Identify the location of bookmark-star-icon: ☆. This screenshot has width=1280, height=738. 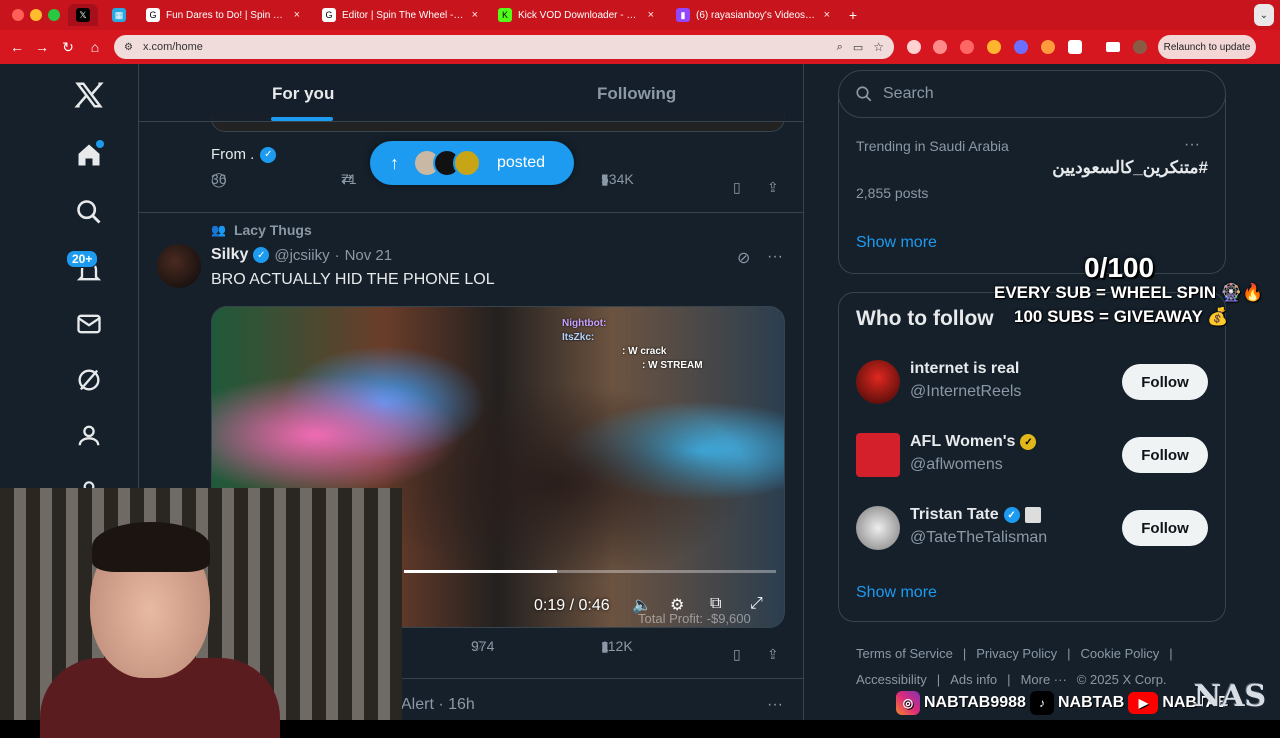
(878, 47).